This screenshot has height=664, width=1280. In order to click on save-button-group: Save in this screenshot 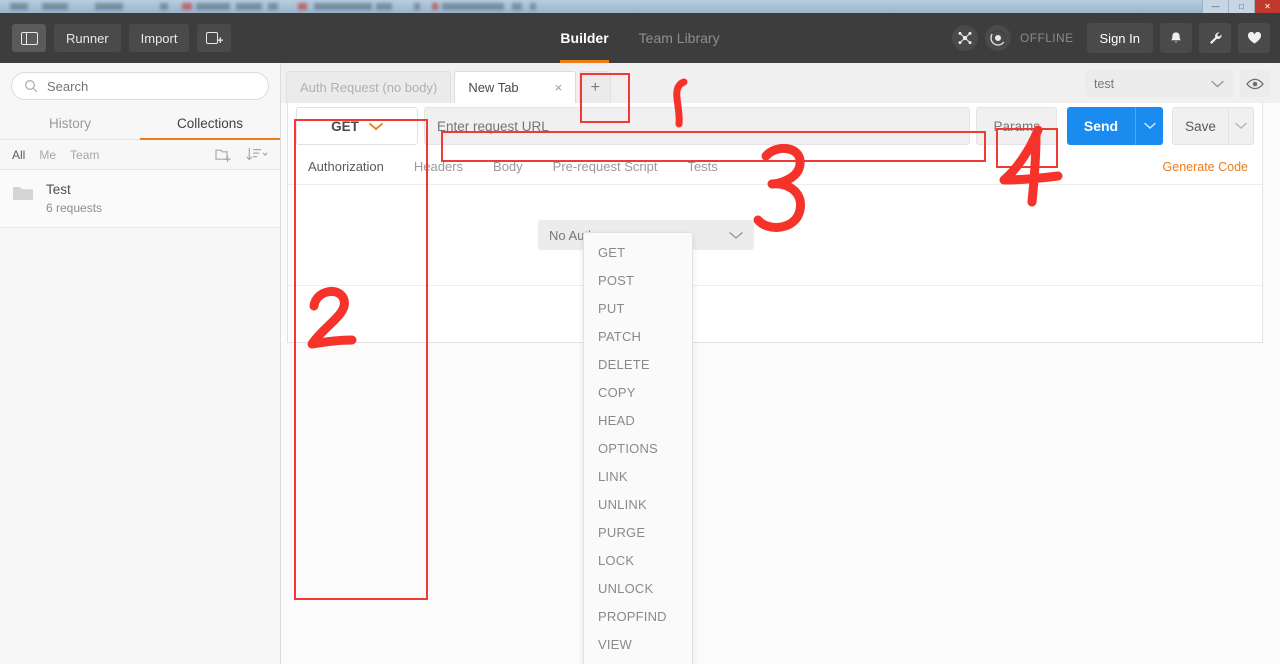, I will do `click(1213, 126)`.